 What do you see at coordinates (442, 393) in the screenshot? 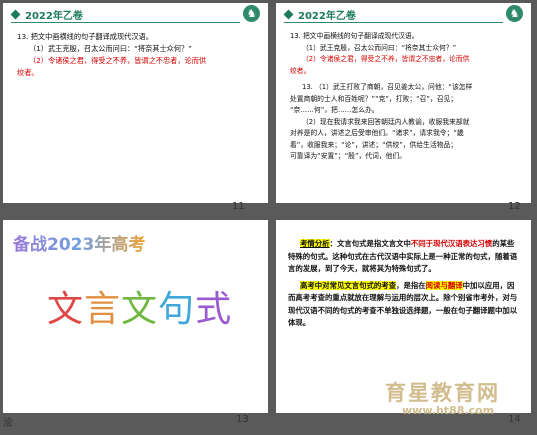
I see `watermark: 育星教育网` at bounding box center [442, 393].